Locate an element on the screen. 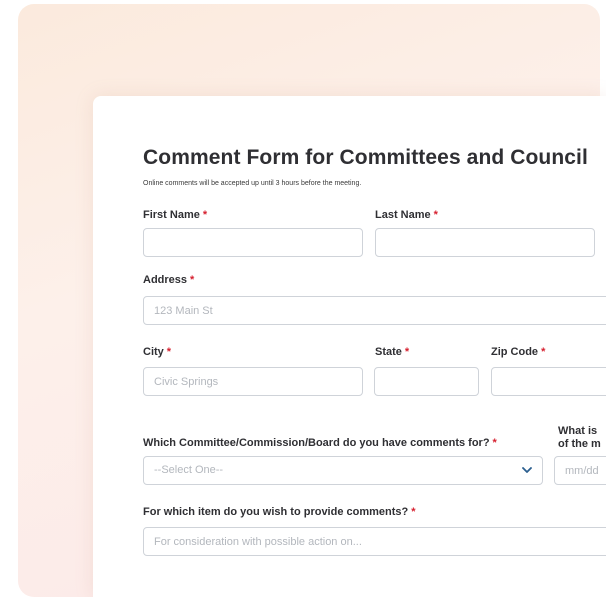 The width and height of the screenshot is (606, 597). city-input is located at coordinates (253, 381).